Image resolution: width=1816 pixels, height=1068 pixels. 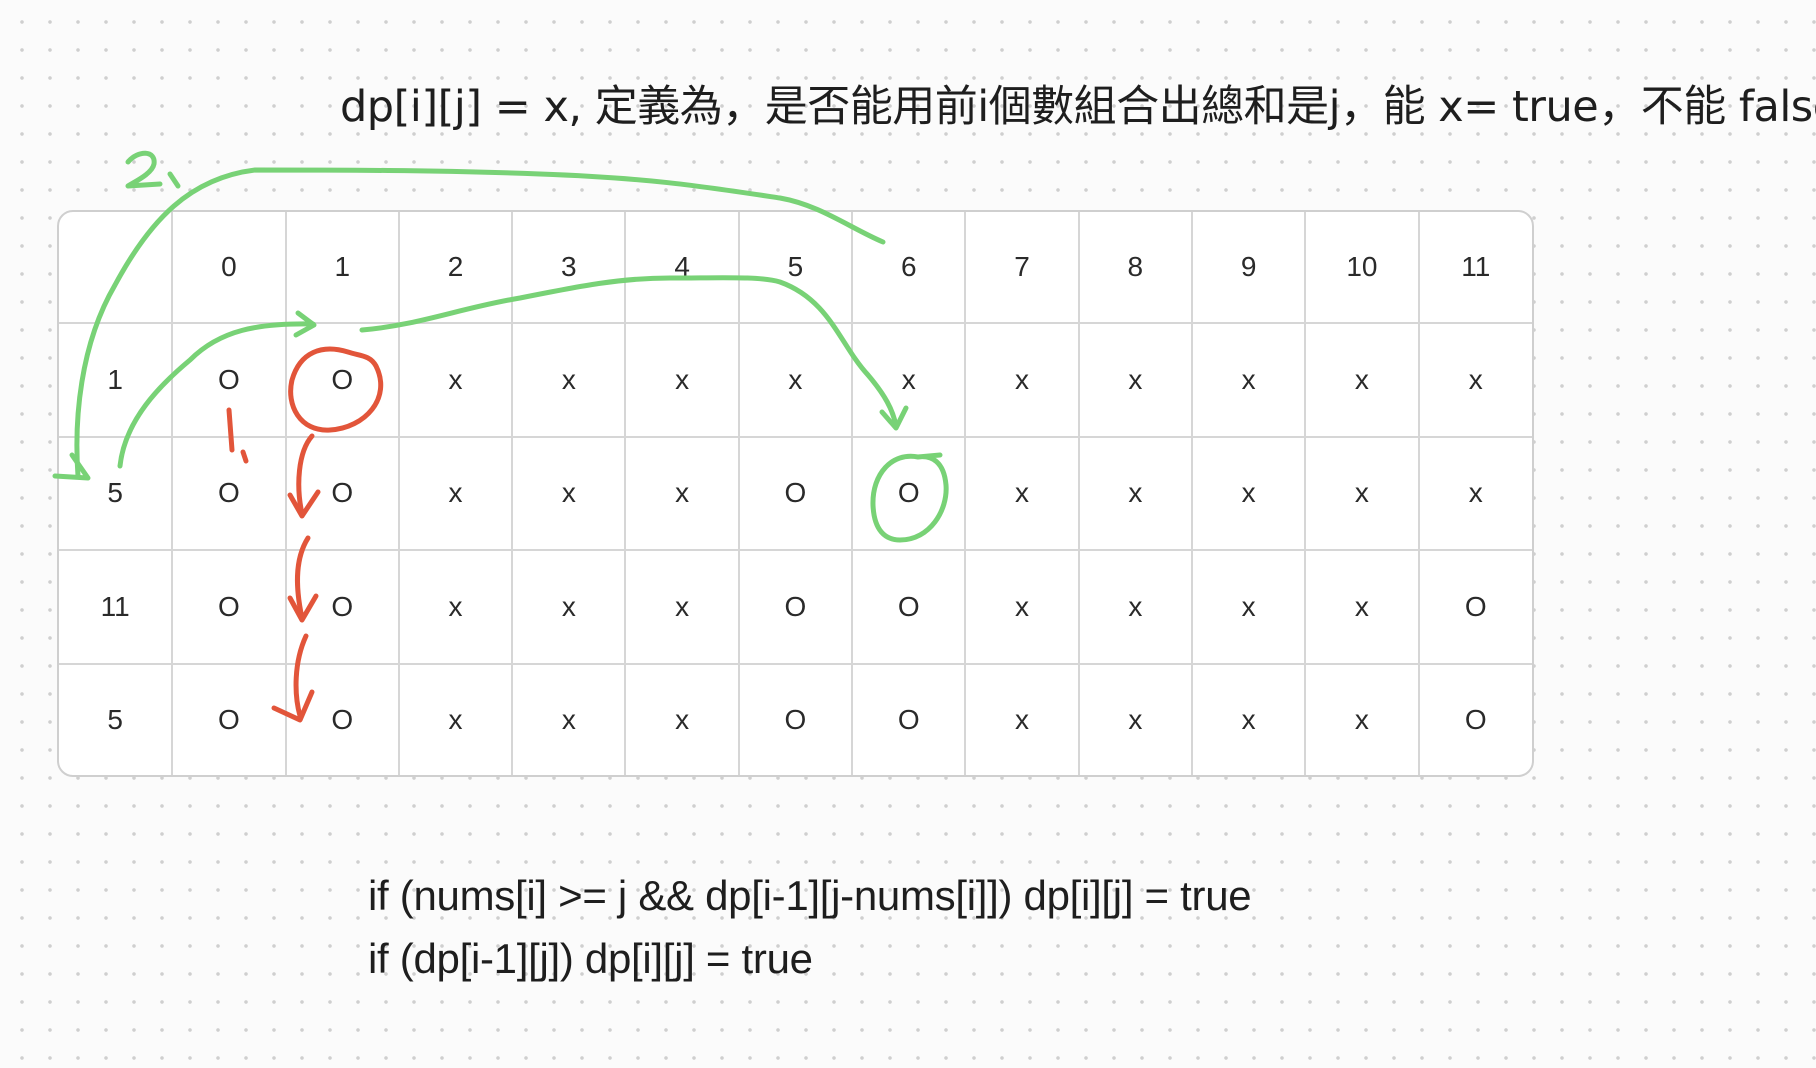 I want to click on column-header-cell: 2, so click(x=455, y=268).